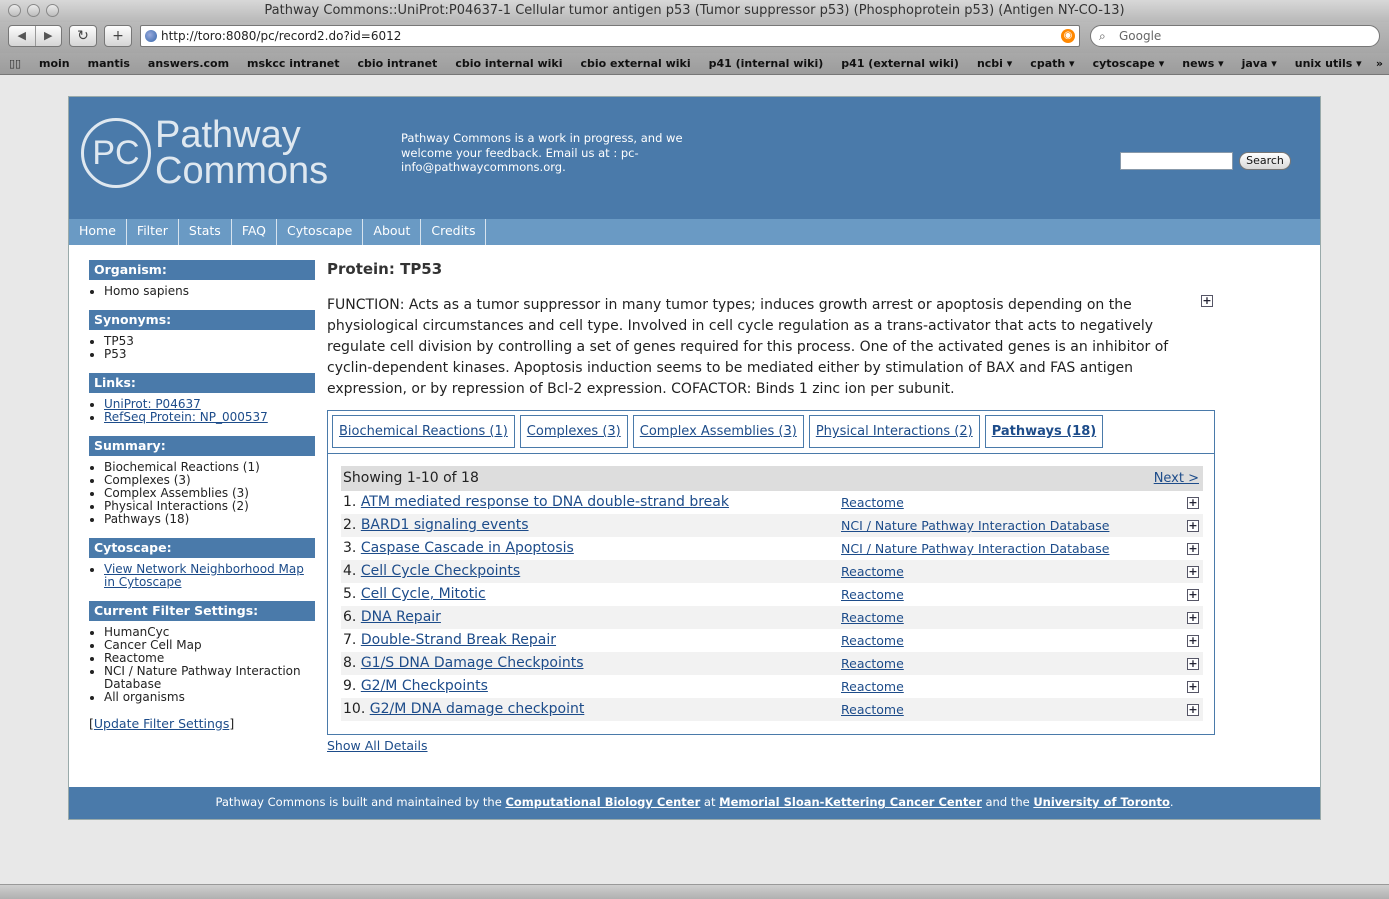 This screenshot has width=1389, height=899. I want to click on bookmark-item: unix utils ▾, so click(1328, 63).